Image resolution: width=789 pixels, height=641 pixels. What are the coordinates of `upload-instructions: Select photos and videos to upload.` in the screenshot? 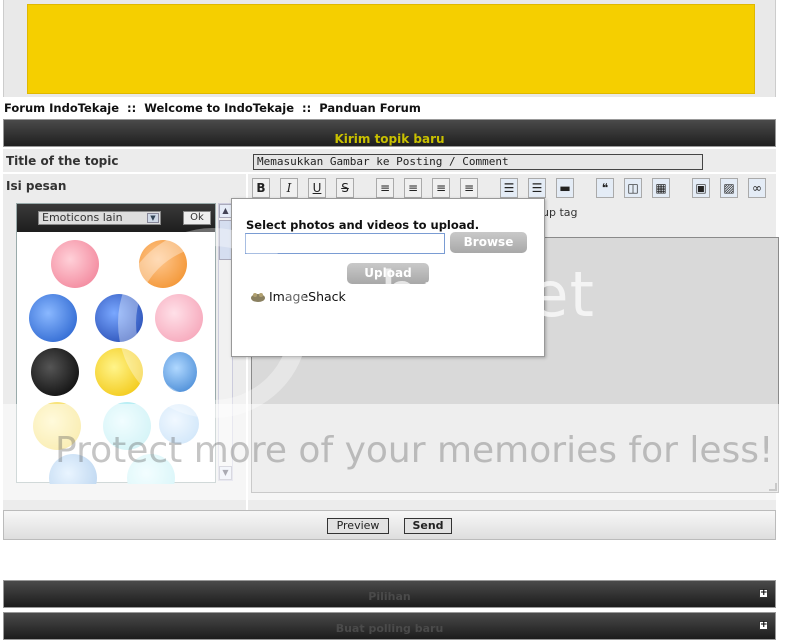 It's located at (363, 225).